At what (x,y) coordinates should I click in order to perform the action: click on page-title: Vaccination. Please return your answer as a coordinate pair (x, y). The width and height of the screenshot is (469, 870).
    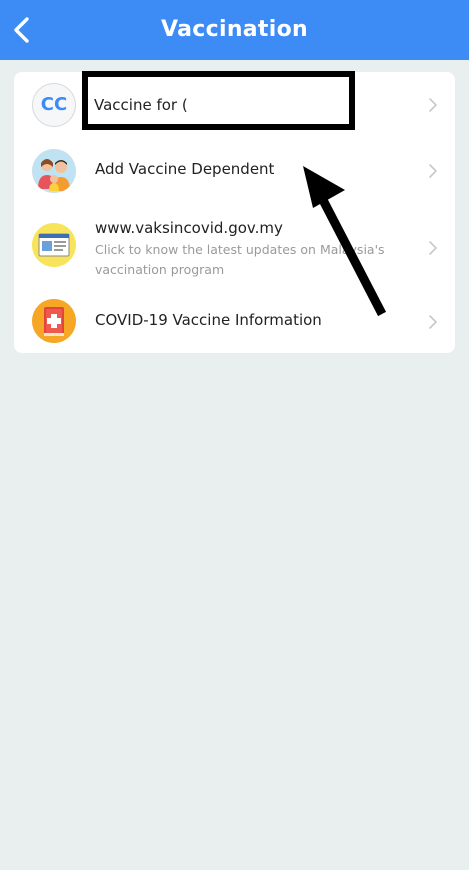
    Looking at the image, I should click on (234, 29).